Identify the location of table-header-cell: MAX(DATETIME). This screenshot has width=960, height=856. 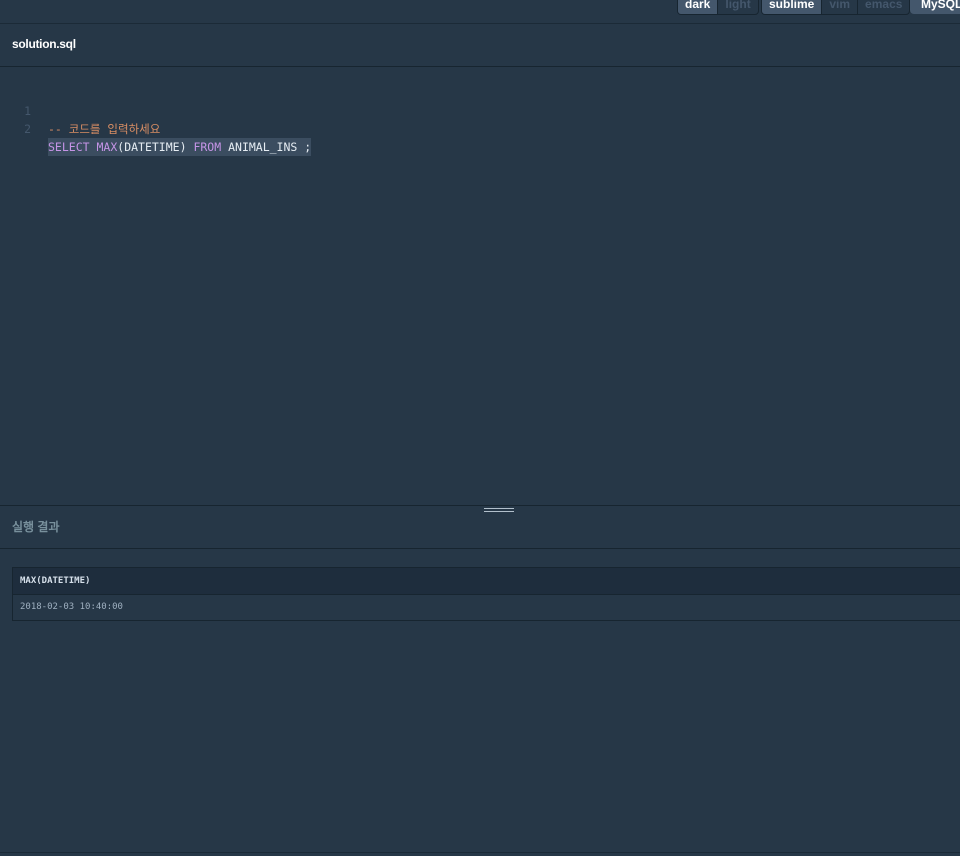
(486, 581).